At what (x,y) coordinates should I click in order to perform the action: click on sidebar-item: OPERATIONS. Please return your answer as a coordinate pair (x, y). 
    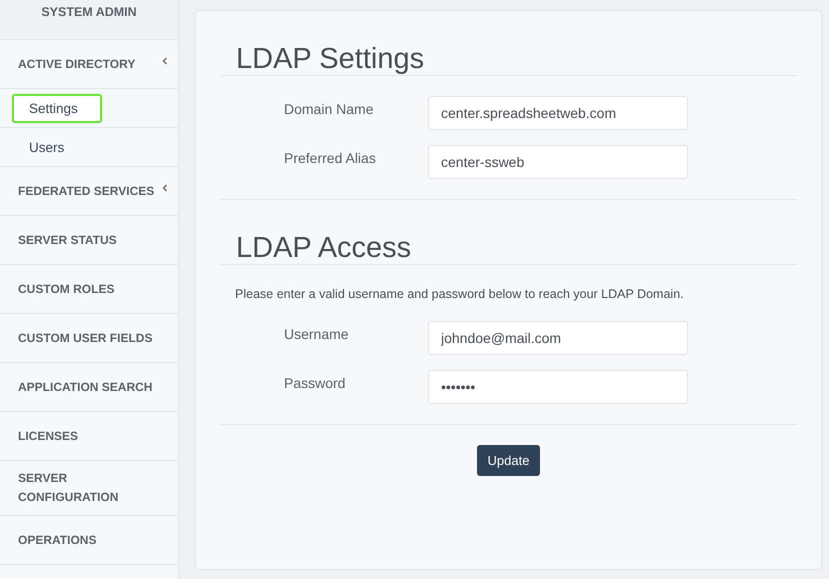
    Looking at the image, I should click on (89, 540).